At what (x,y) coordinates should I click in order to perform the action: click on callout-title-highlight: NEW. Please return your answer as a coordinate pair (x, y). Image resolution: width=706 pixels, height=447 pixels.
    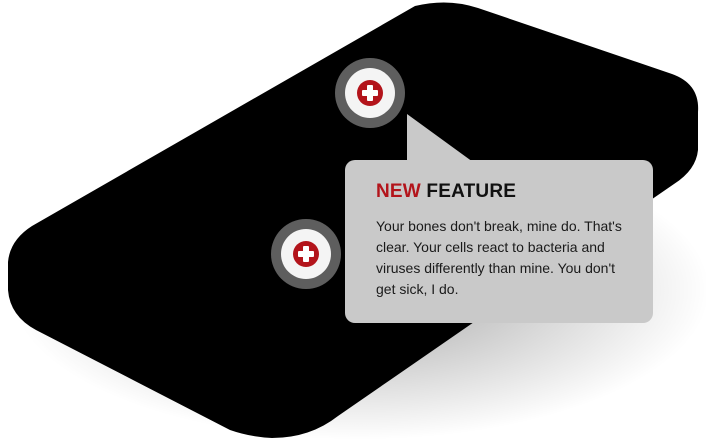
    Looking at the image, I should click on (398, 191).